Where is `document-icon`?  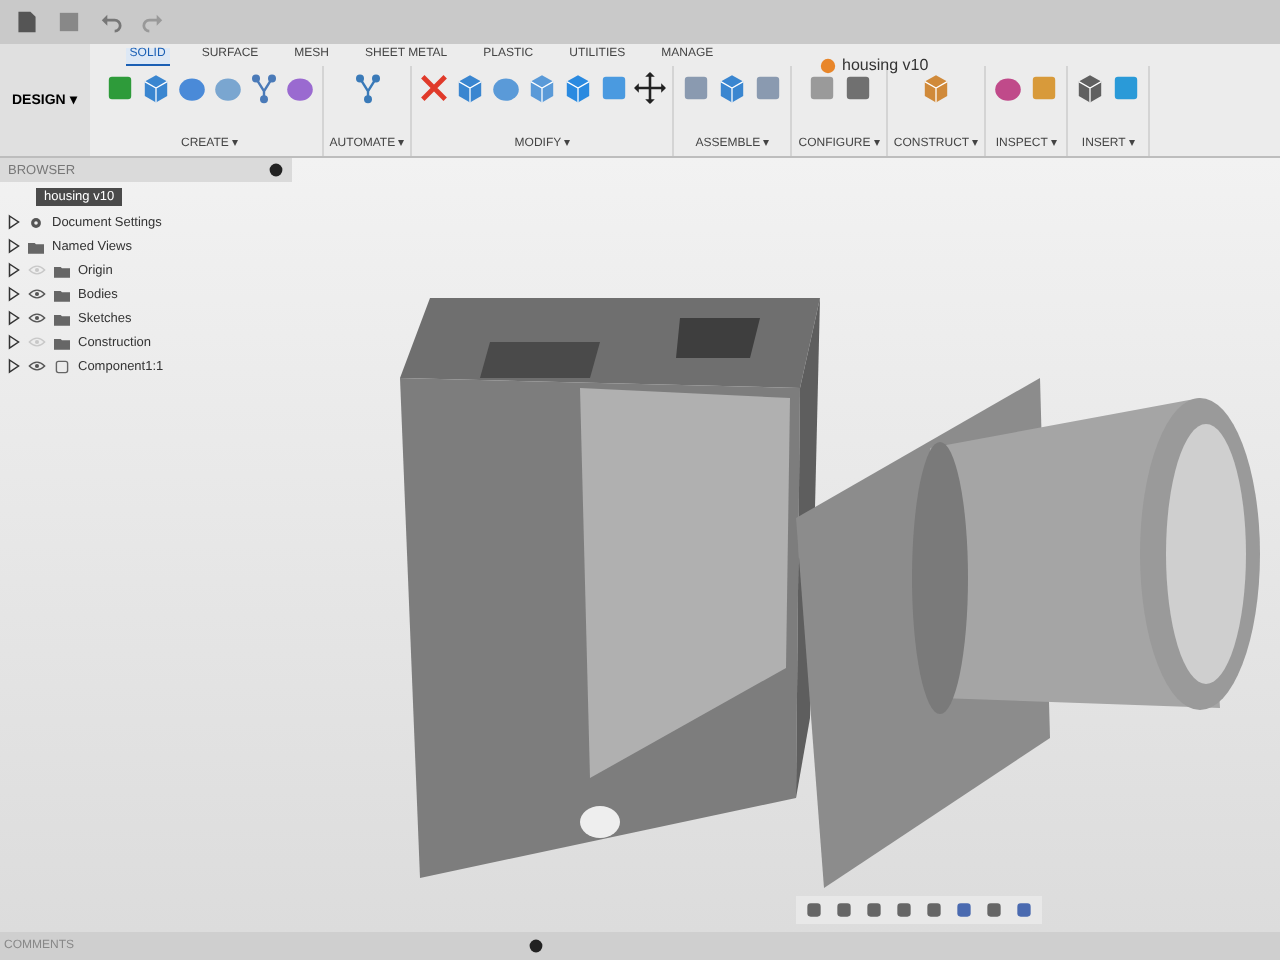
document-icon is located at coordinates (828, 65).